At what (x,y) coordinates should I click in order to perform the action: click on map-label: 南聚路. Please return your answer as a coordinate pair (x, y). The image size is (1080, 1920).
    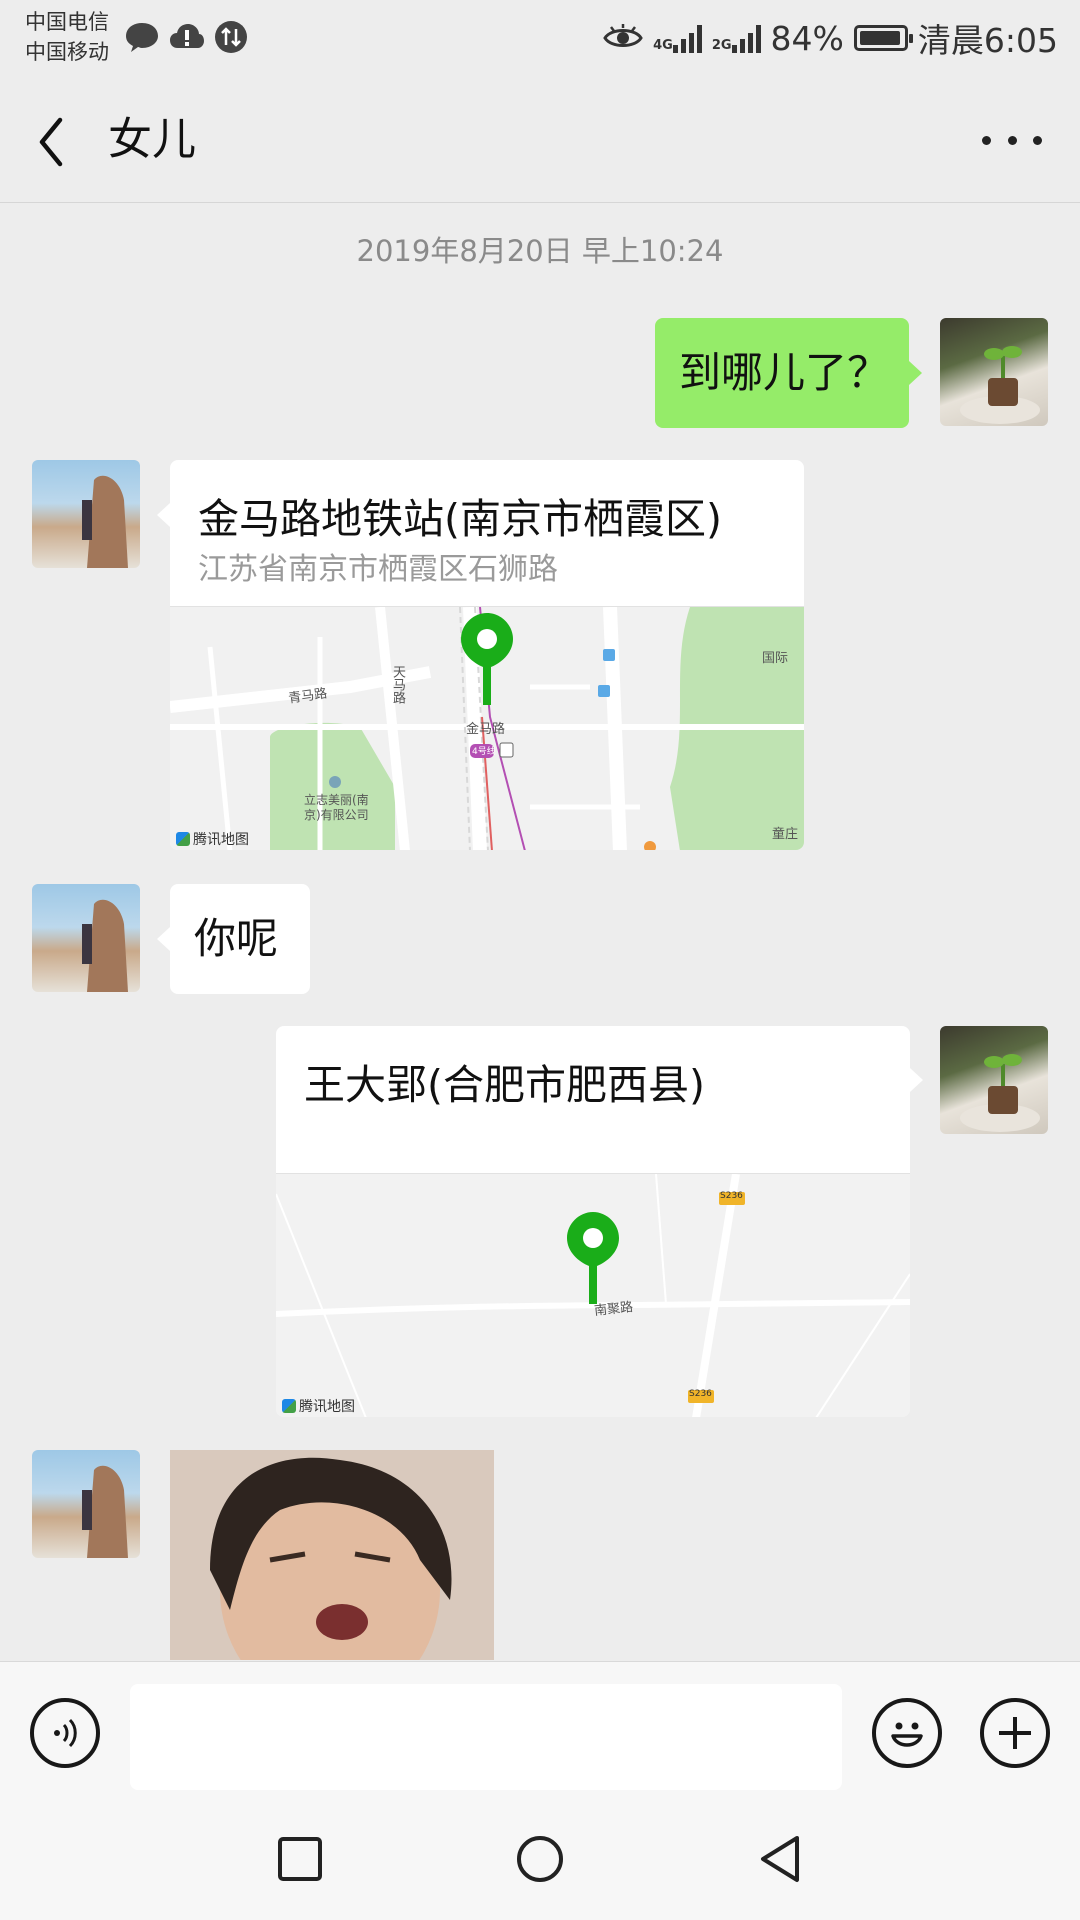
    Looking at the image, I should click on (613, 1309).